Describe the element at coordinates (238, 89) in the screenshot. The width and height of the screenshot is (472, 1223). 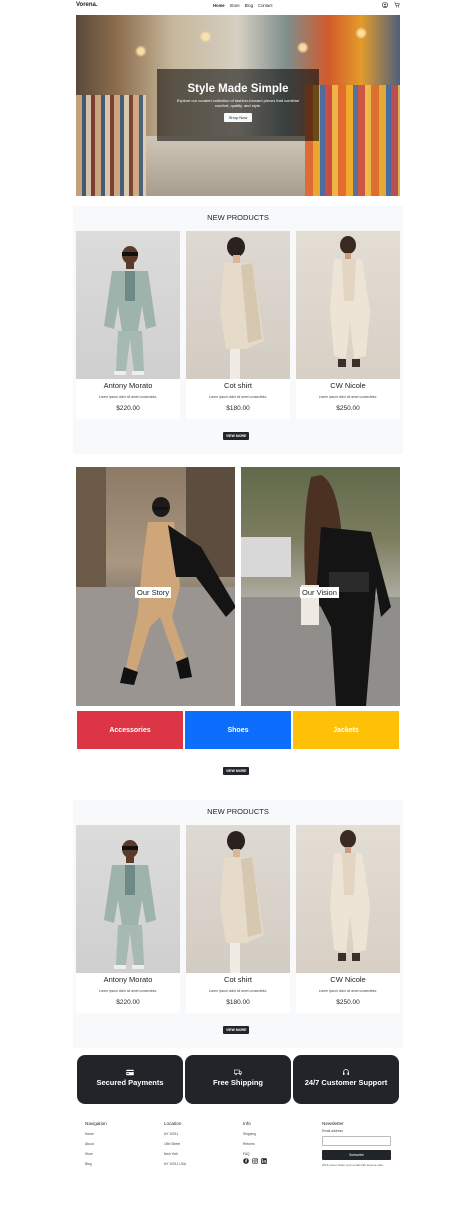
I see `hero-title: Style Made Simple` at that location.